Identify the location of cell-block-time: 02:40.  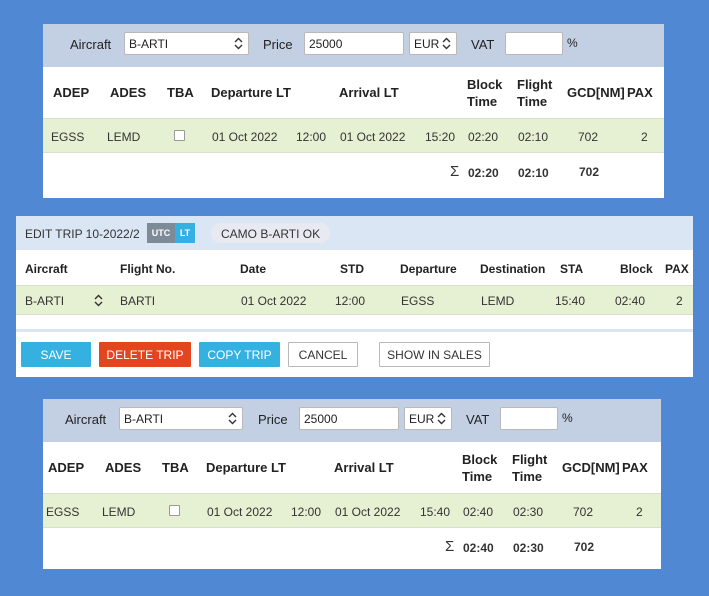
(478, 512).